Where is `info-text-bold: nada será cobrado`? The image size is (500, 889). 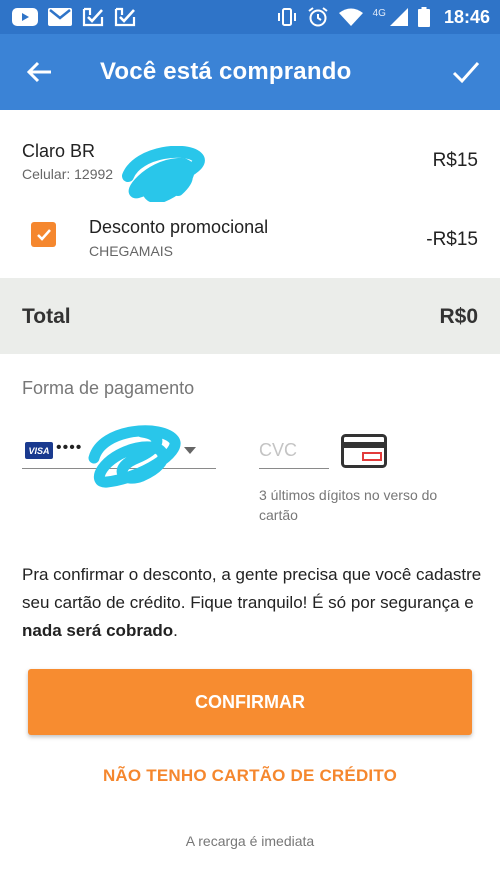 info-text-bold: nada será cobrado is located at coordinates (98, 630).